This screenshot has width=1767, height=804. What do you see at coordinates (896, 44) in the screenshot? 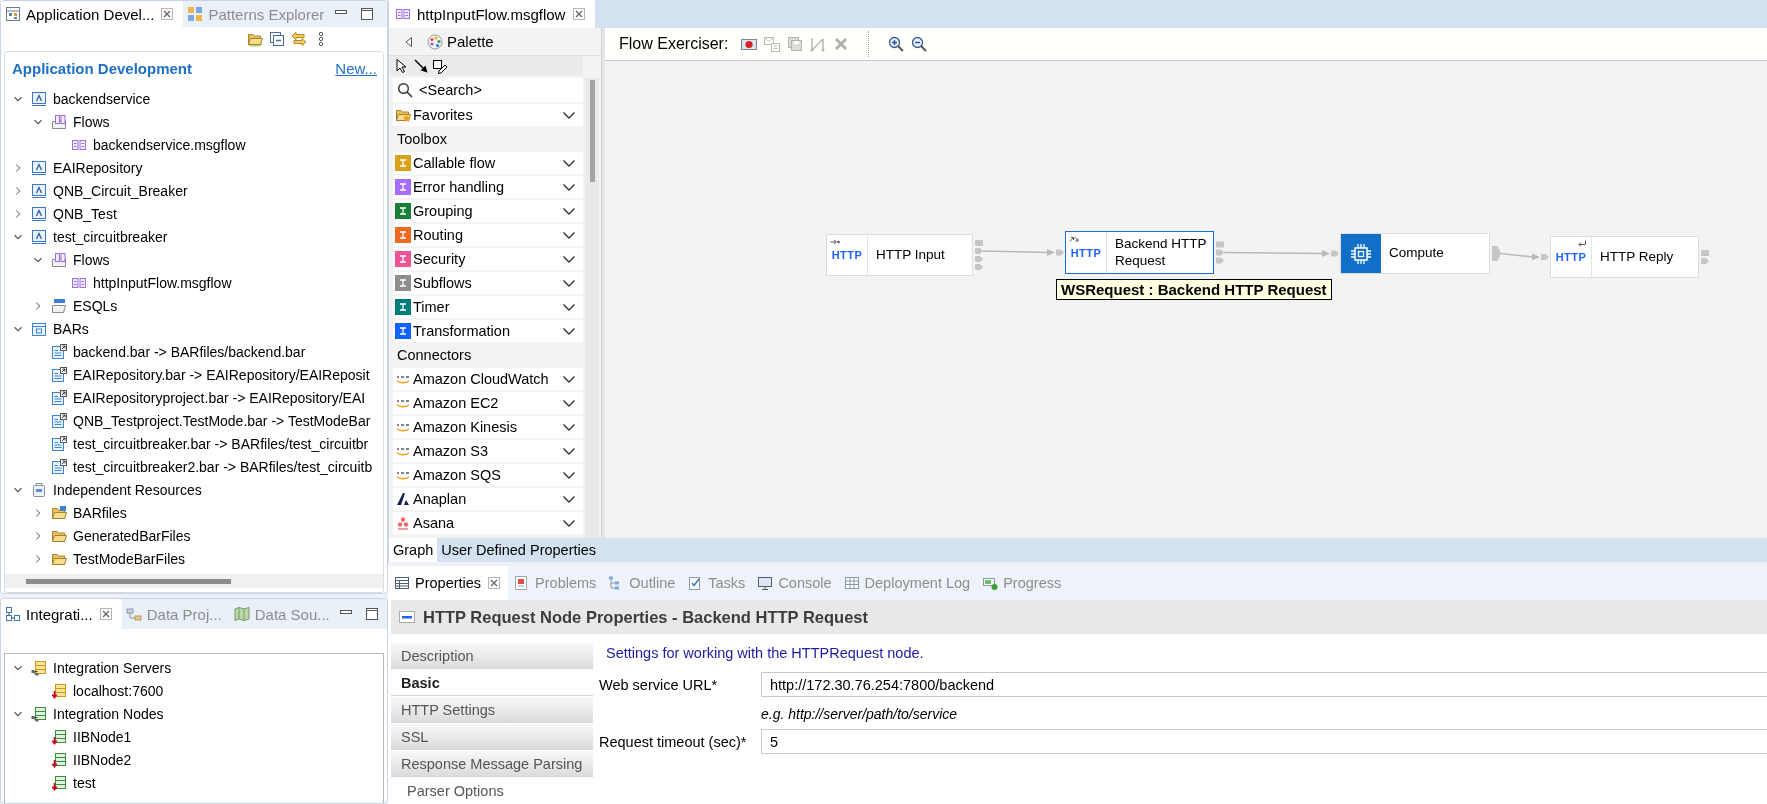
I see `zoom-in-icon` at bounding box center [896, 44].